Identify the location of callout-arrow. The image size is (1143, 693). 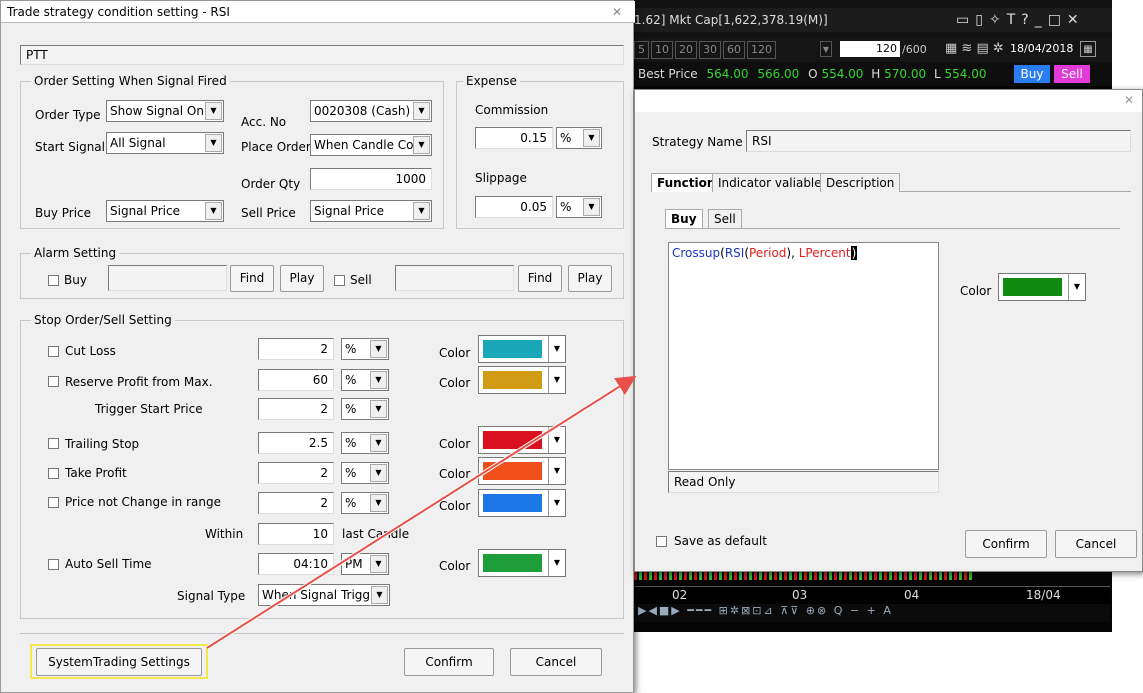
(421, 512).